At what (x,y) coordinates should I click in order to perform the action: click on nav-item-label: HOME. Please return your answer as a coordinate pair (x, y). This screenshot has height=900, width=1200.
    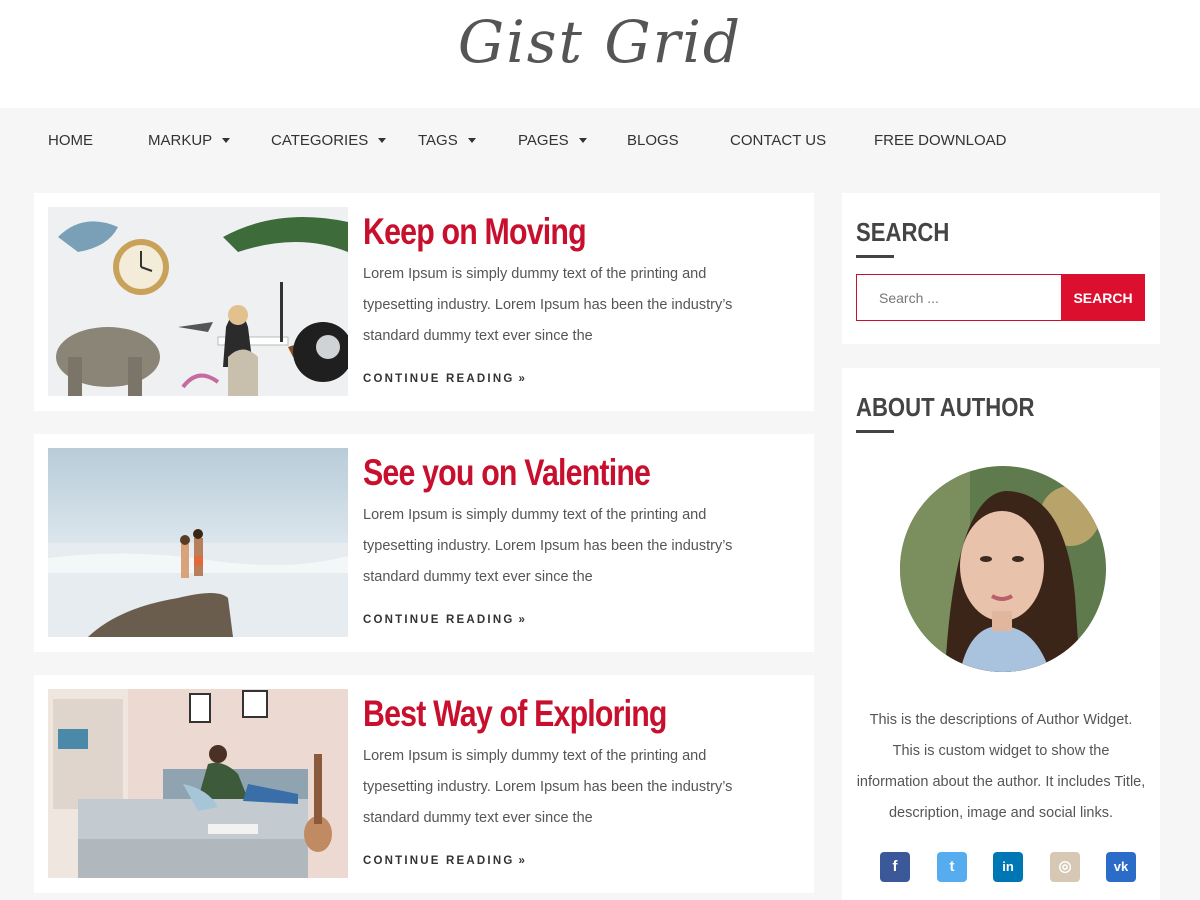
    Looking at the image, I should click on (70, 140).